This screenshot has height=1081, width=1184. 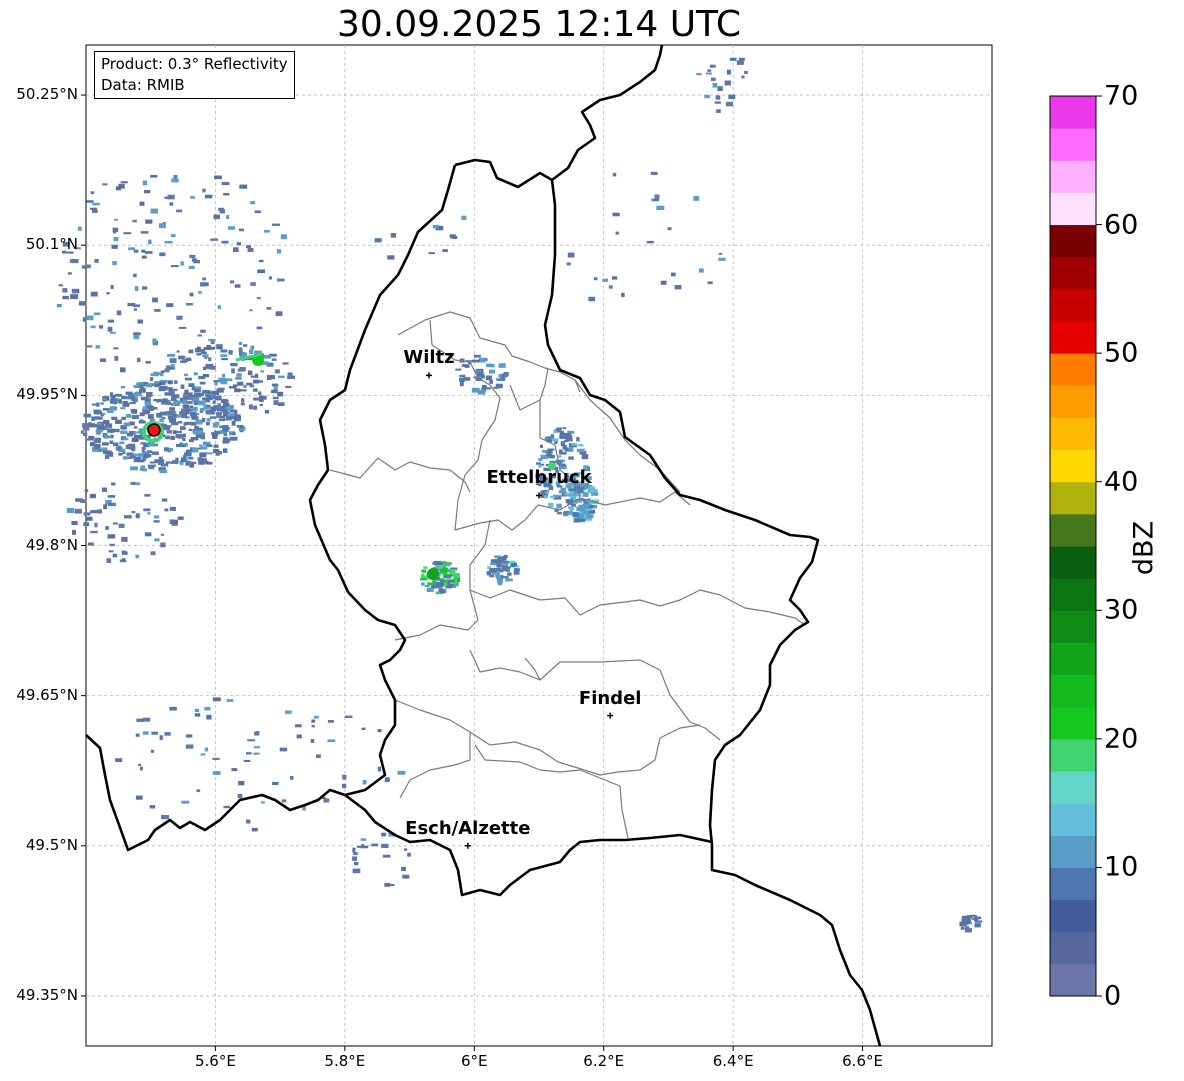 What do you see at coordinates (47, 994) in the screenshot?
I see `lat-tick-label: 49.35°N` at bounding box center [47, 994].